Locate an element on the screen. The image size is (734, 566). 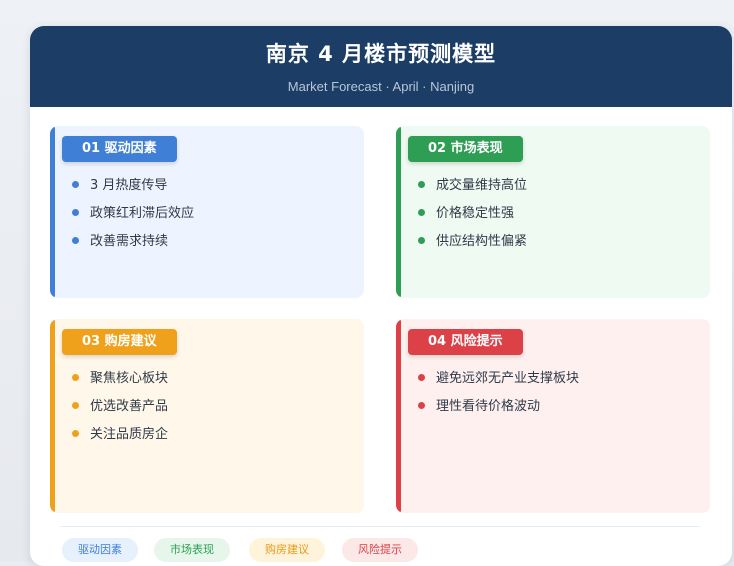
list-item: 3 月热度传导 is located at coordinates (133, 190).